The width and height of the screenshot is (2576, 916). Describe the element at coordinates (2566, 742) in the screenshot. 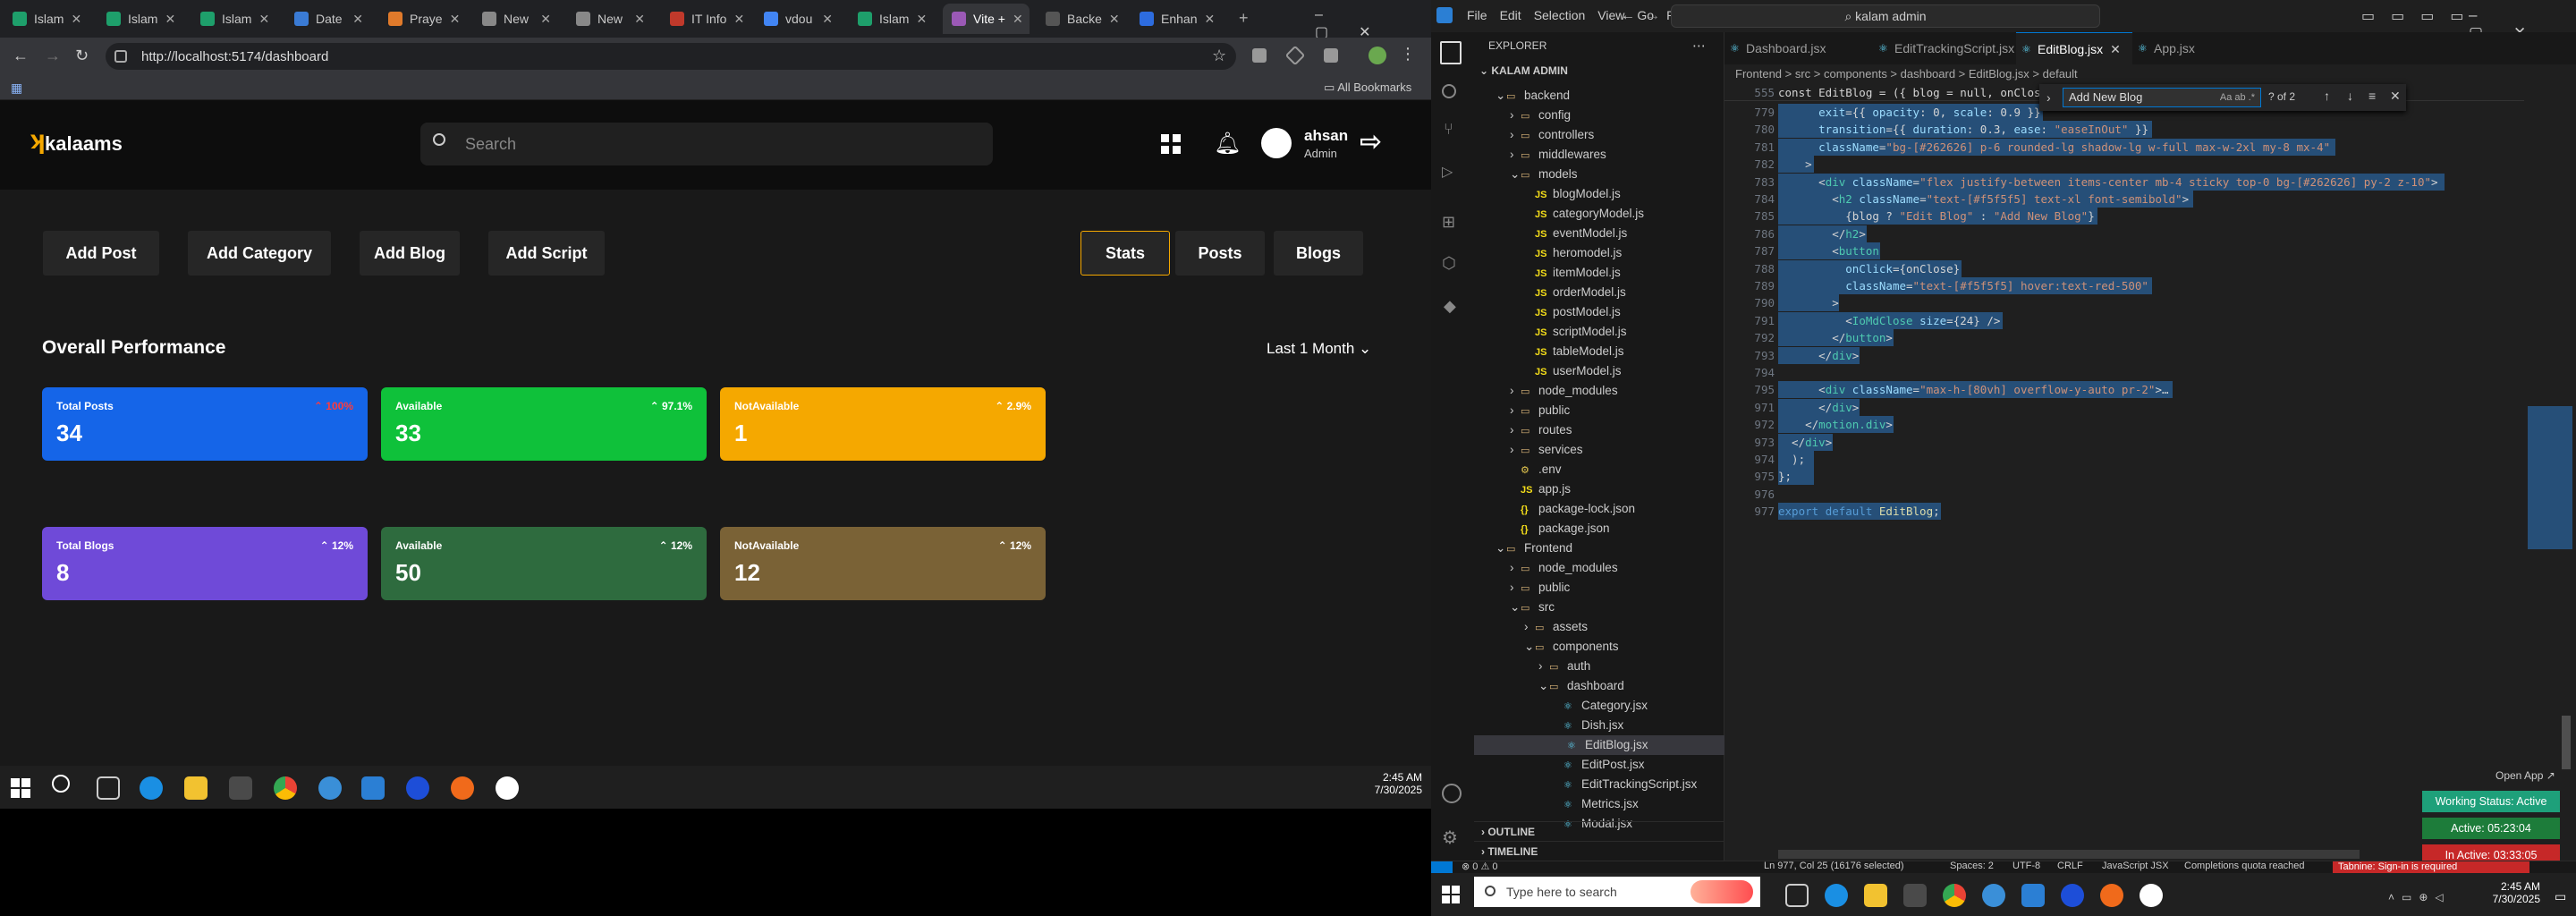

I see `scrollbar-thumb` at that location.